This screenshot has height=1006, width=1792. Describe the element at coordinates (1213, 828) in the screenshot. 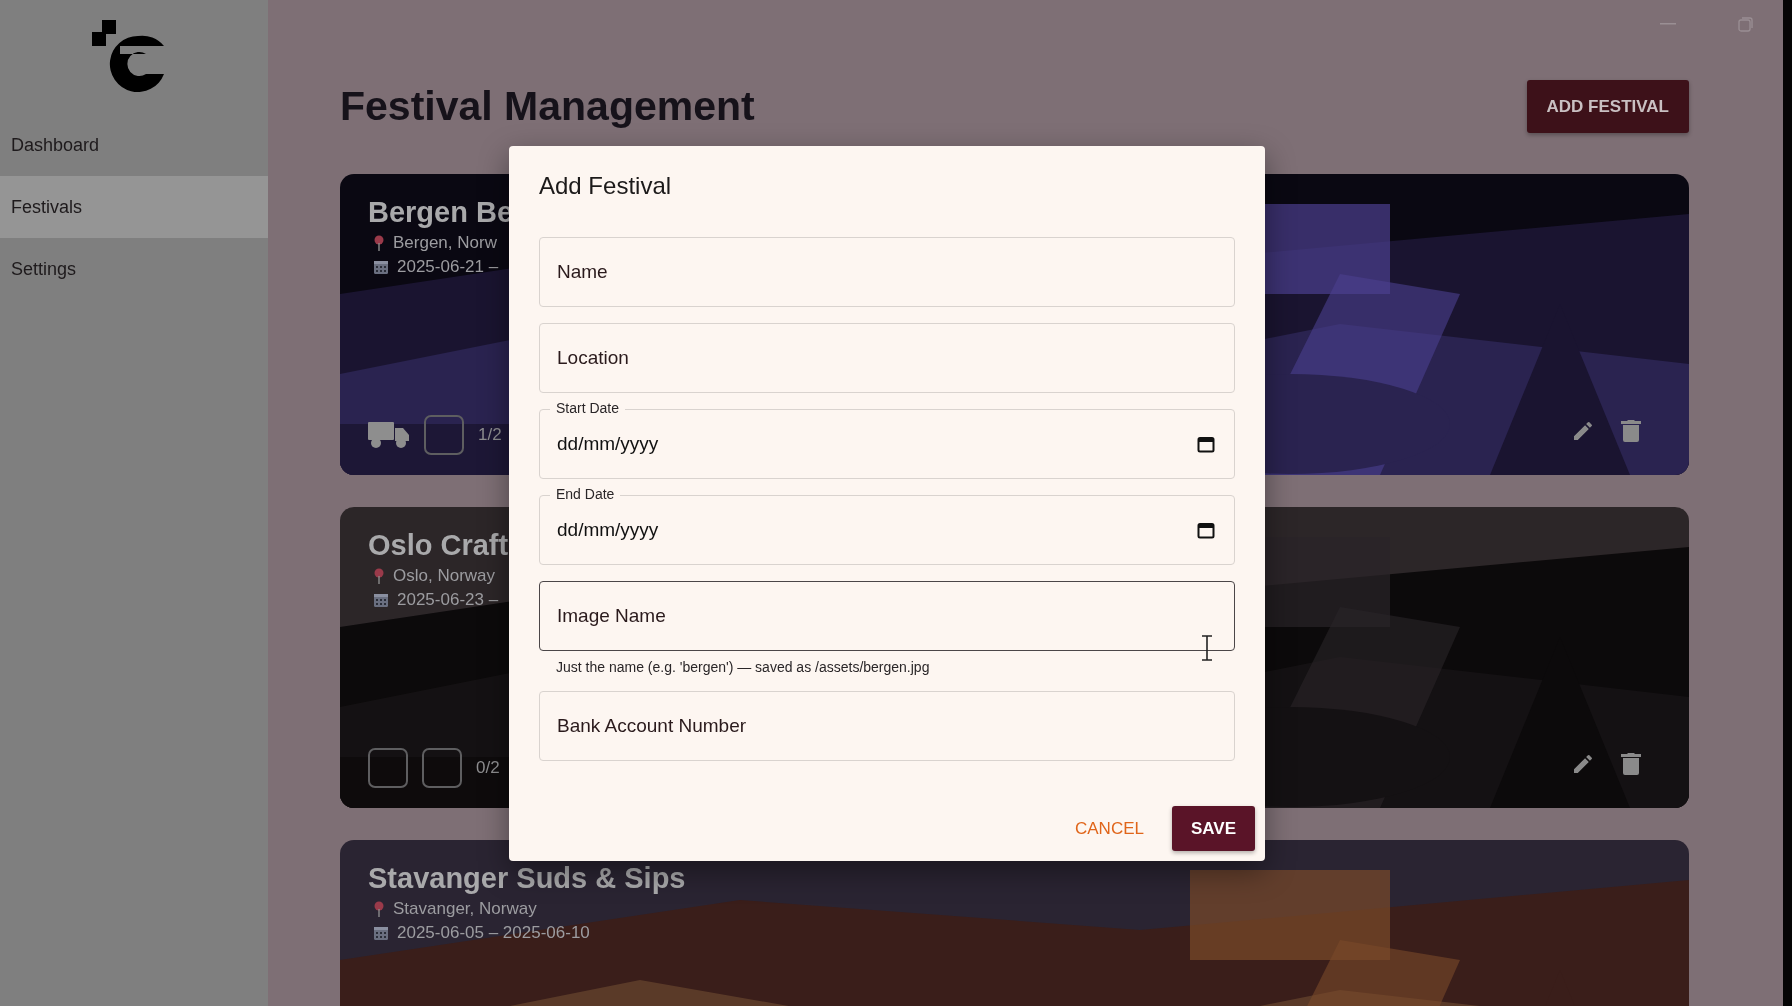

I see `save-button: SAVE` at that location.